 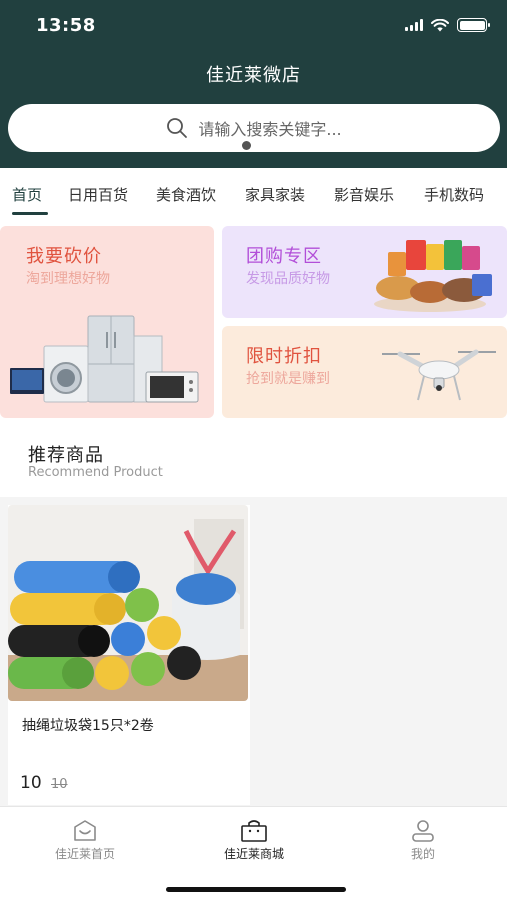 What do you see at coordinates (473, 25) in the screenshot?
I see `battery-icon` at bounding box center [473, 25].